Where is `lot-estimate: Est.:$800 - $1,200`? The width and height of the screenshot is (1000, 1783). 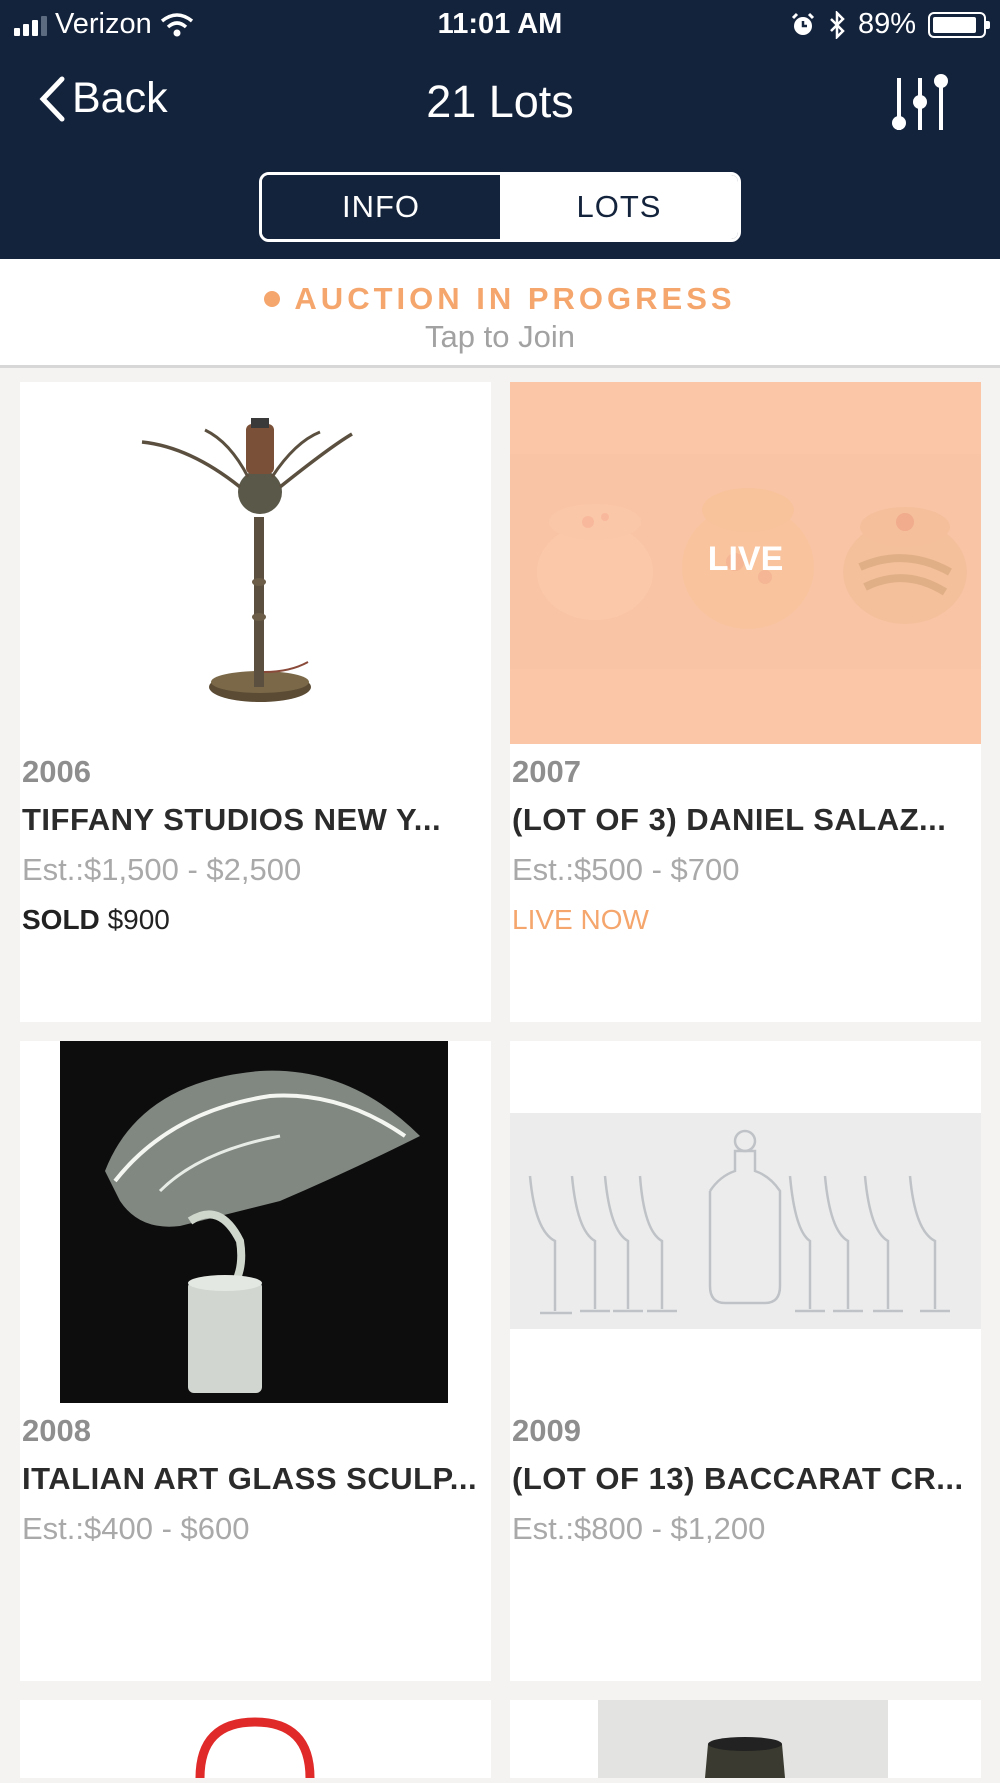
lot-estimate: Est.:$800 - $1,200 is located at coordinates (639, 1528).